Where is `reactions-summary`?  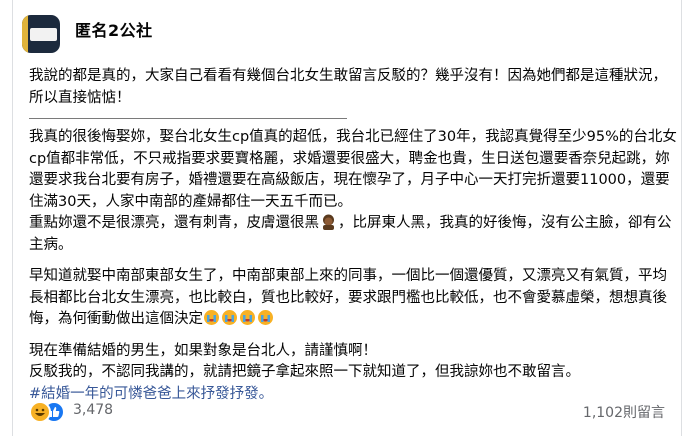 reactions-summary is located at coordinates (51, 411).